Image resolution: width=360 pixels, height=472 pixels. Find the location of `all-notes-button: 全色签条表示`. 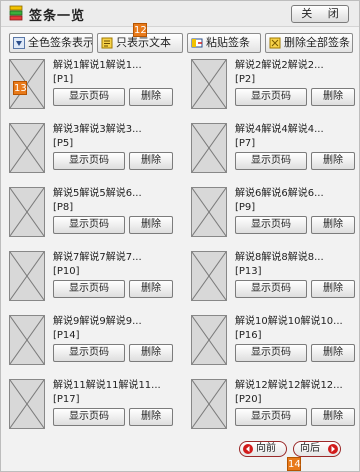

all-notes-button: 全色签条表示 is located at coordinates (51, 43).